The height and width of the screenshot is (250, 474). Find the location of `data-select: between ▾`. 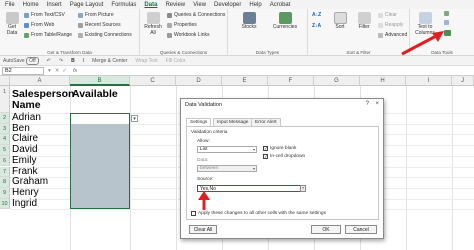

data-select: between ▾ is located at coordinates (227, 168).